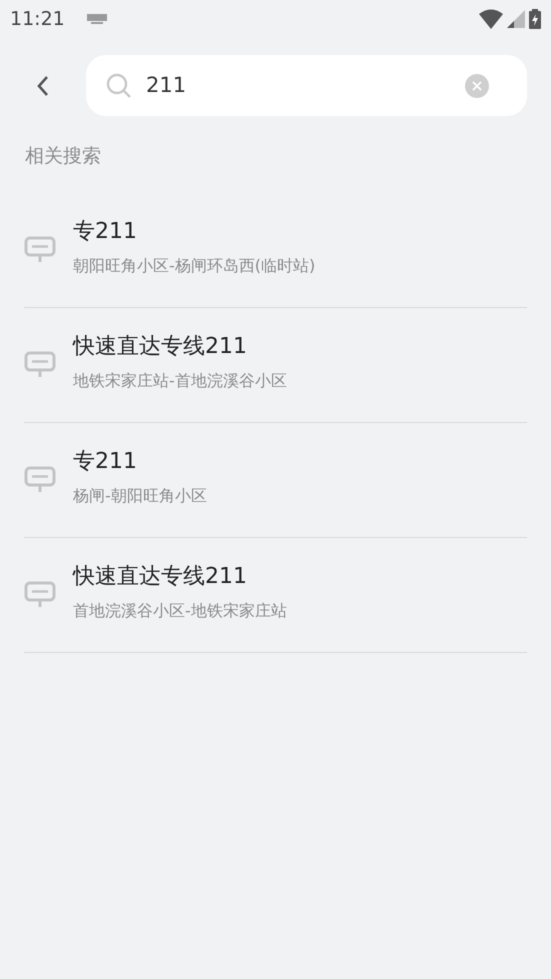 This screenshot has width=551, height=979. Describe the element at coordinates (63, 156) in the screenshot. I see `section-title: 相关搜索` at that location.